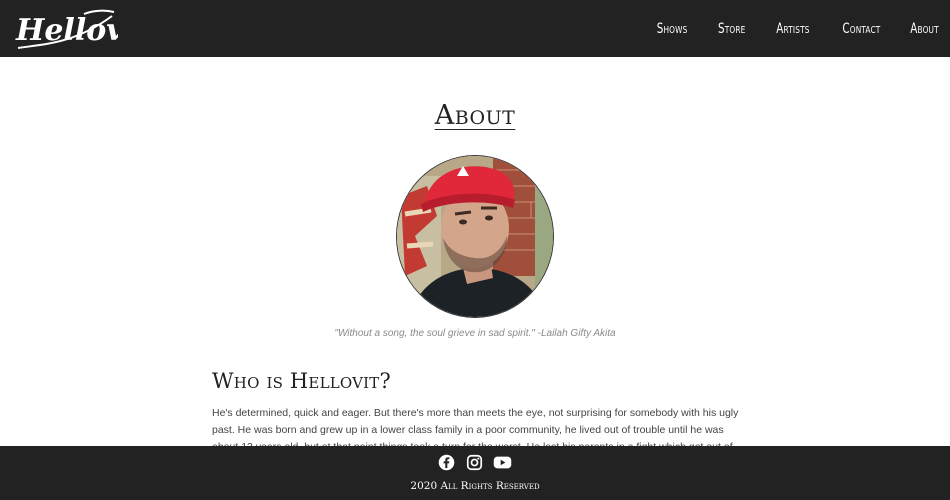  Describe the element at coordinates (475, 115) in the screenshot. I see `page-title: About` at that location.